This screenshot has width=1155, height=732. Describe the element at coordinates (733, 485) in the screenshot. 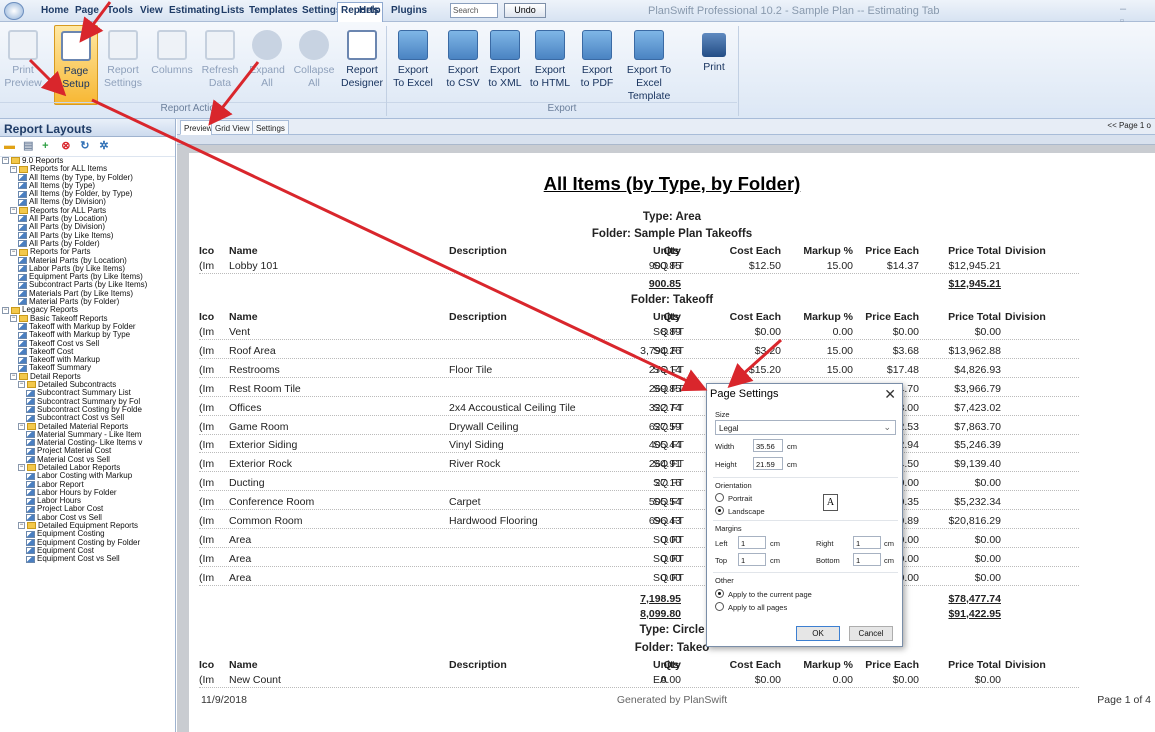

I see `orientation-label: Orientation` at that location.